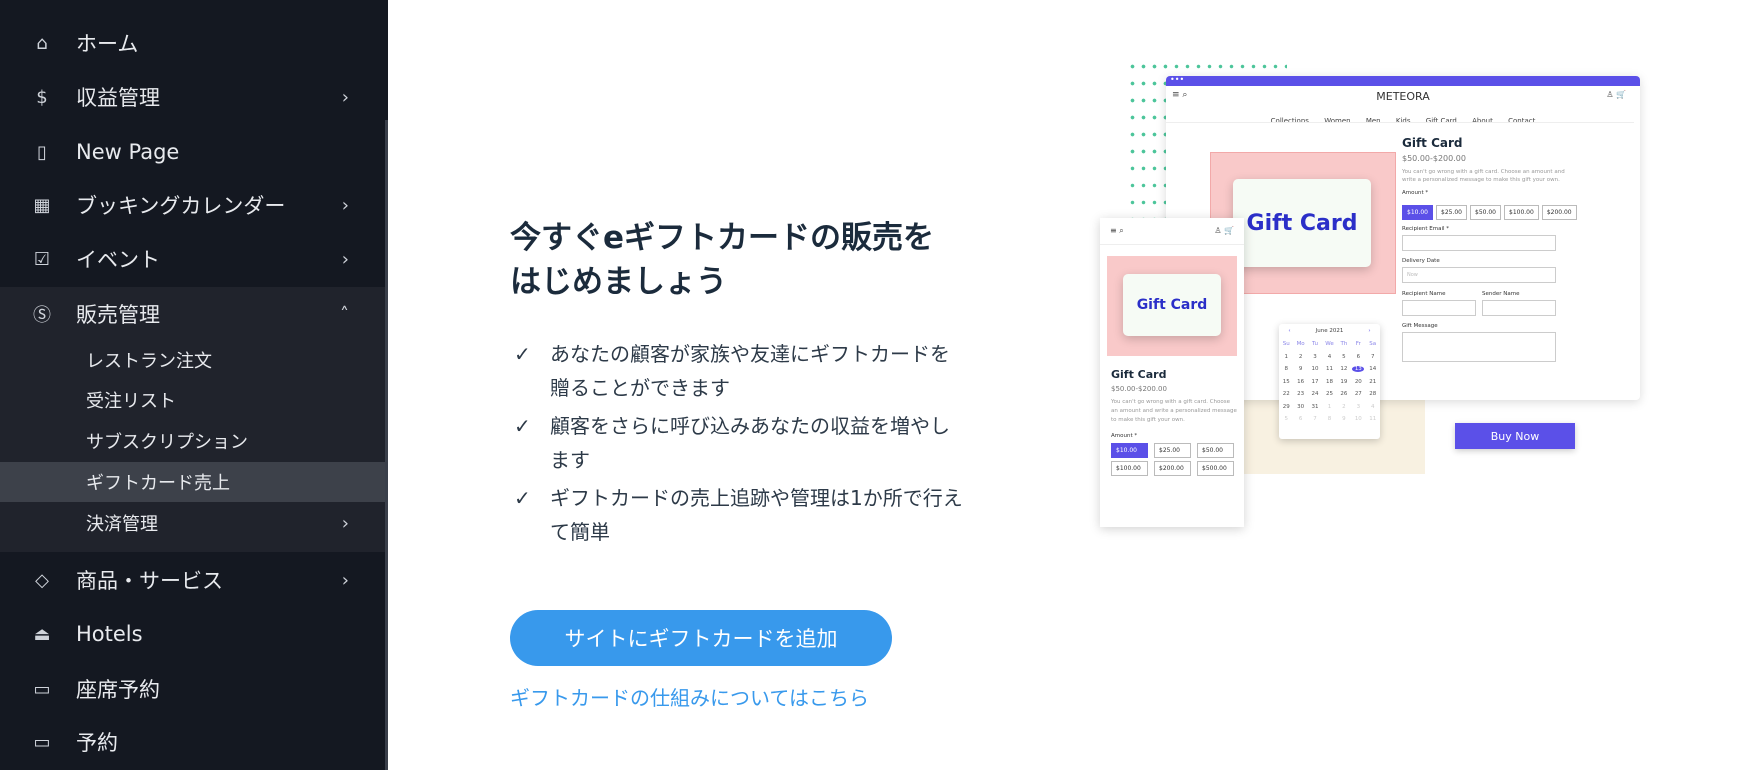 This screenshot has height=770, width=1750. Describe the element at coordinates (1315, 356) in the screenshot. I see `calendar-day: 3` at that location.